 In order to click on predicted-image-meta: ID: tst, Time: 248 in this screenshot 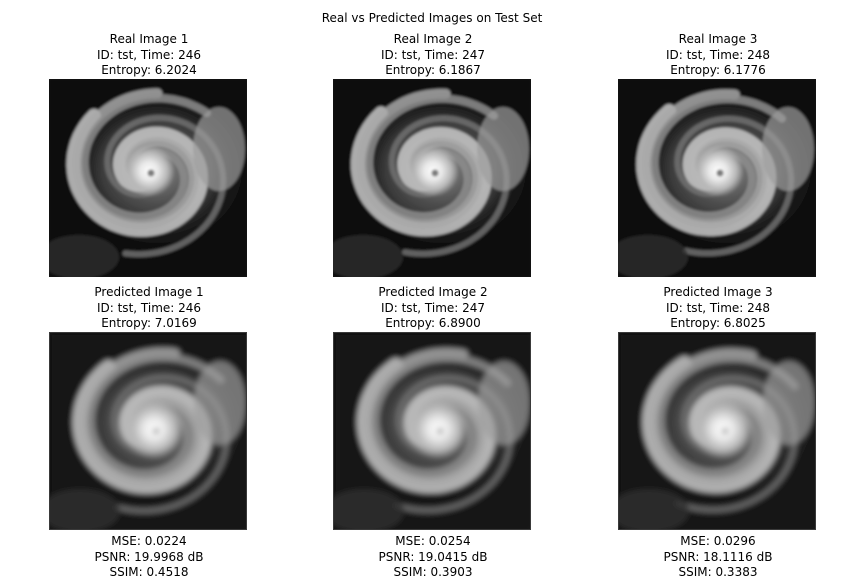, I will do `click(718, 307)`.